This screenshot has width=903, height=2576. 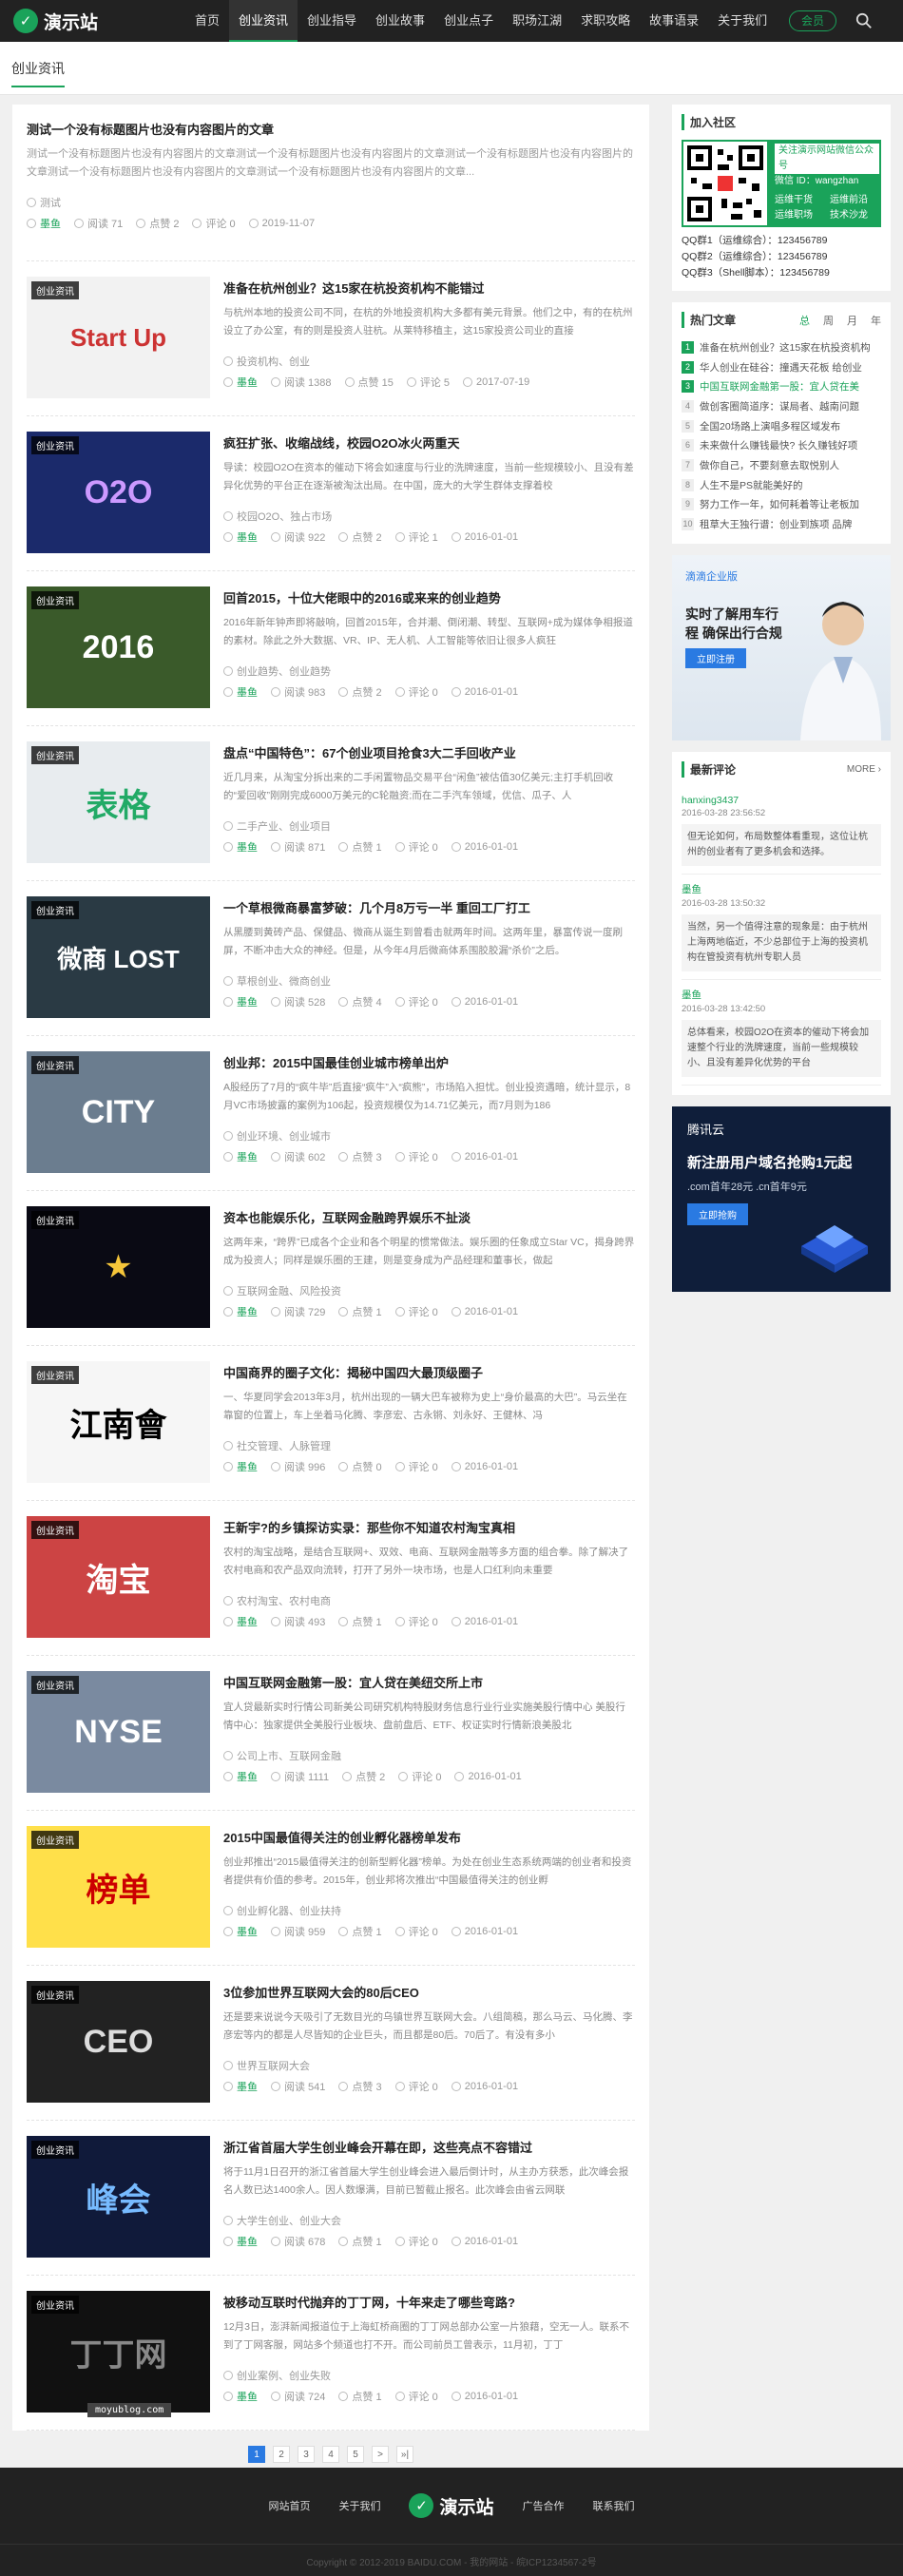 What do you see at coordinates (118, 1267) in the screenshot?
I see `article-thumbnail: ★ 创业资讯` at bounding box center [118, 1267].